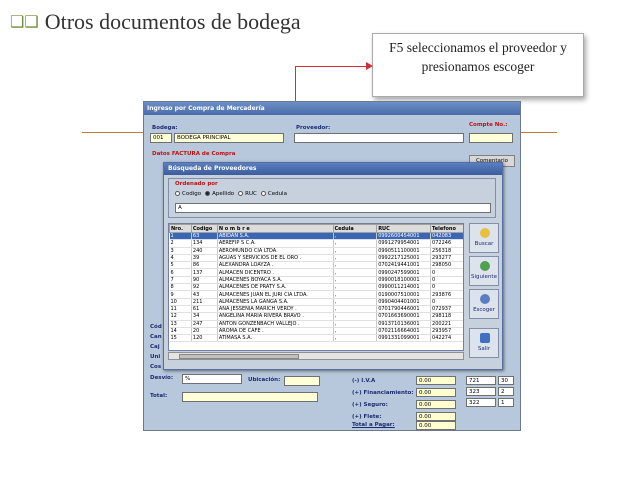 Image resolution: width=638 pixels, height=479 pixels. Describe the element at coordinates (332, 108) in the screenshot. I see `window-title: Ingreso por Compra de Mercadería` at that location.